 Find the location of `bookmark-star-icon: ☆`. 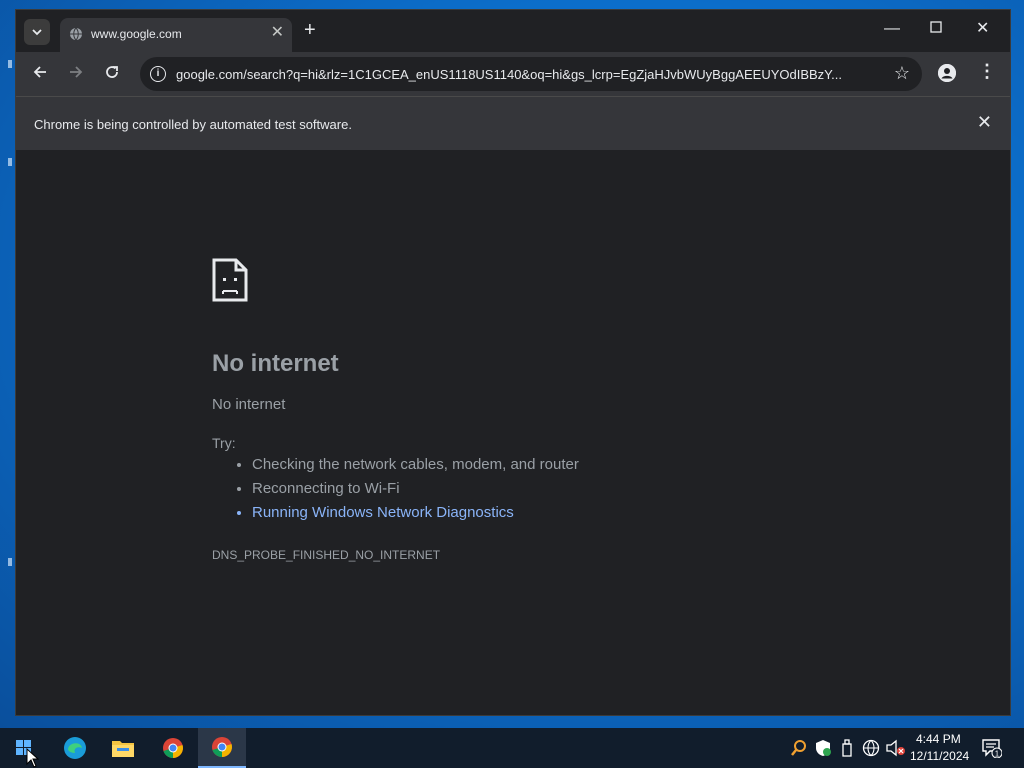

bookmark-star-icon: ☆ is located at coordinates (902, 73).